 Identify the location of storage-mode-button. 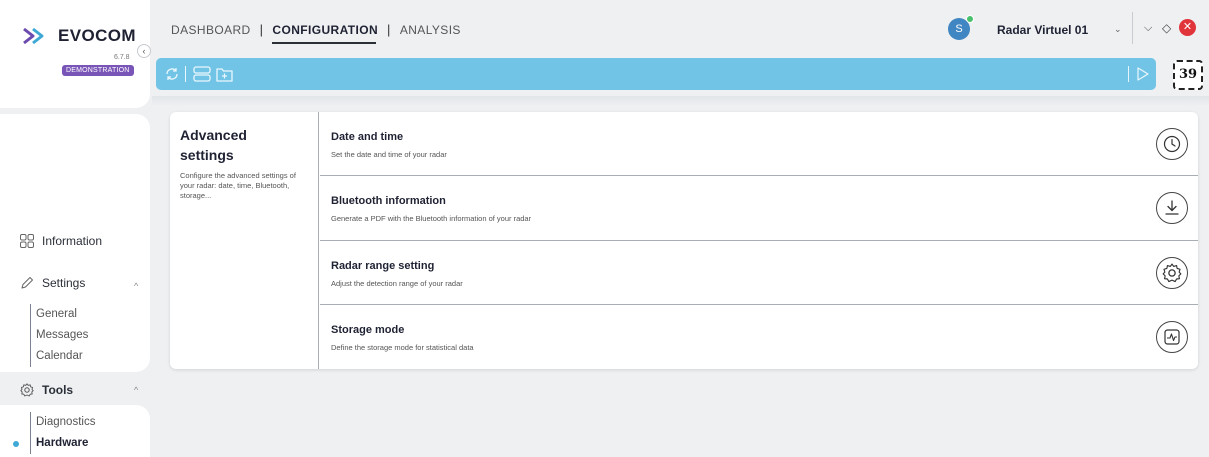
(1172, 336).